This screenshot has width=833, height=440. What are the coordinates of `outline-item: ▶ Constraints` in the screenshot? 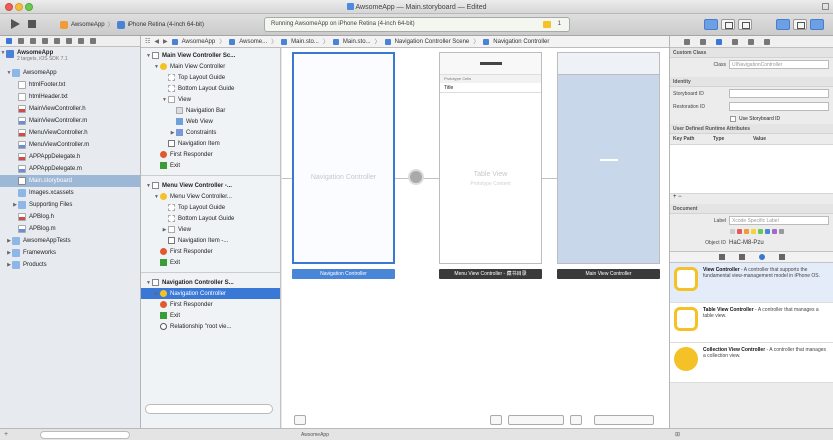 It's located at (210, 132).